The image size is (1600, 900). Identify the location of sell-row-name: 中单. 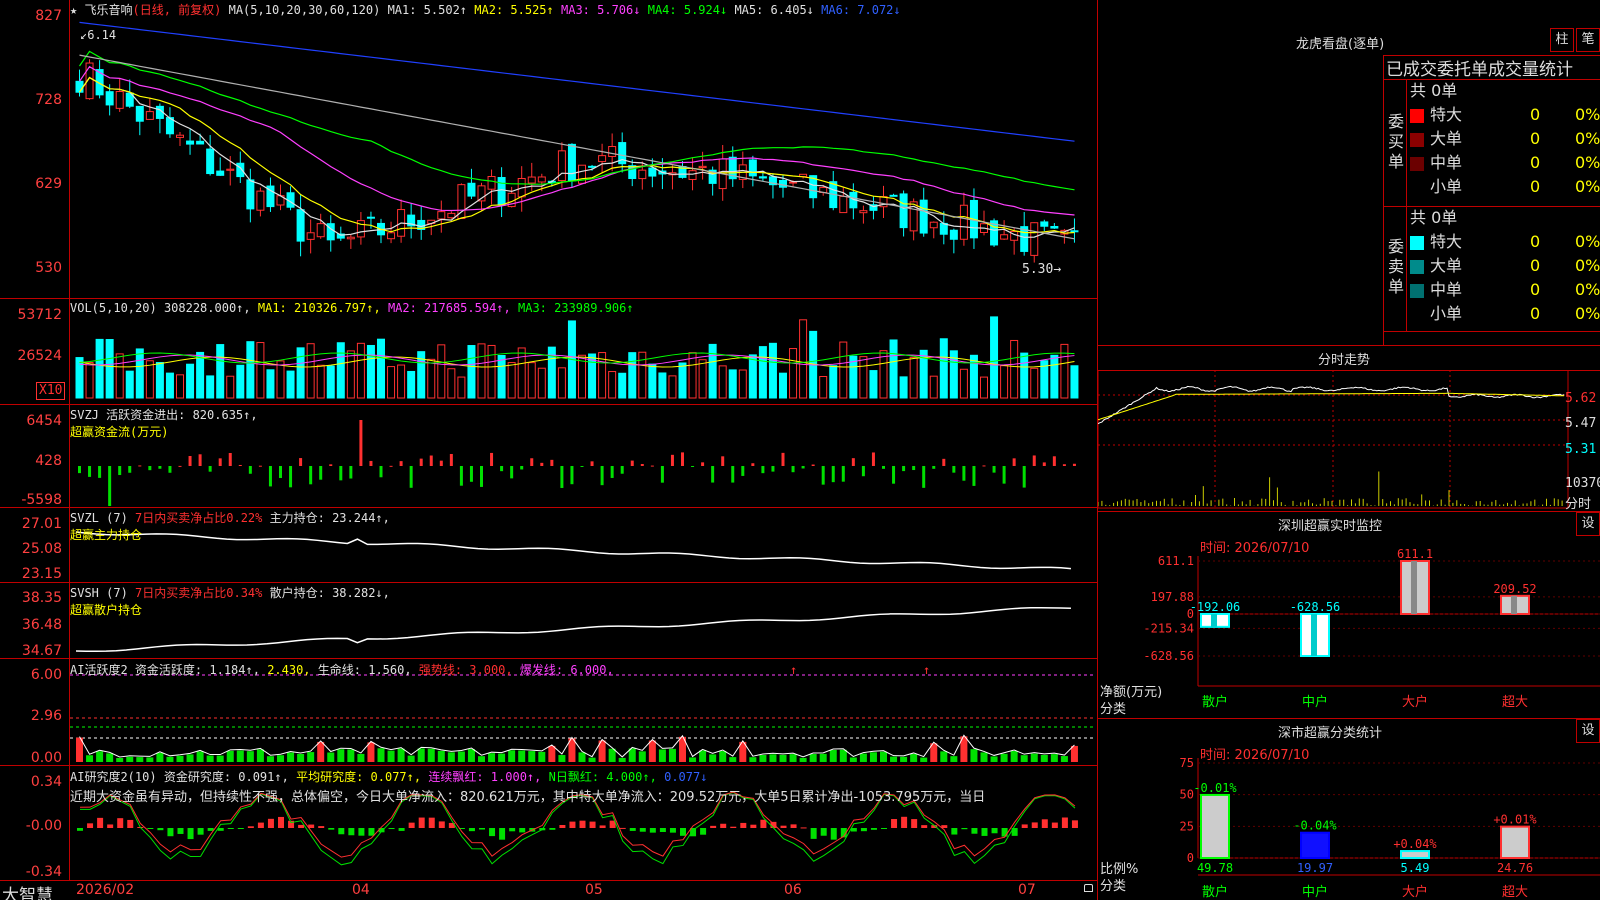
(1446, 289).